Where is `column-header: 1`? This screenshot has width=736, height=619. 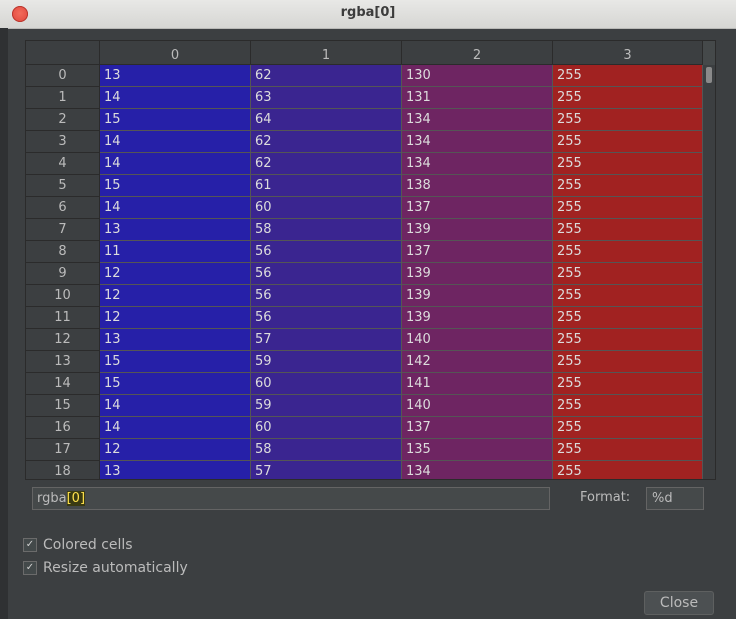 column-header: 1 is located at coordinates (326, 53).